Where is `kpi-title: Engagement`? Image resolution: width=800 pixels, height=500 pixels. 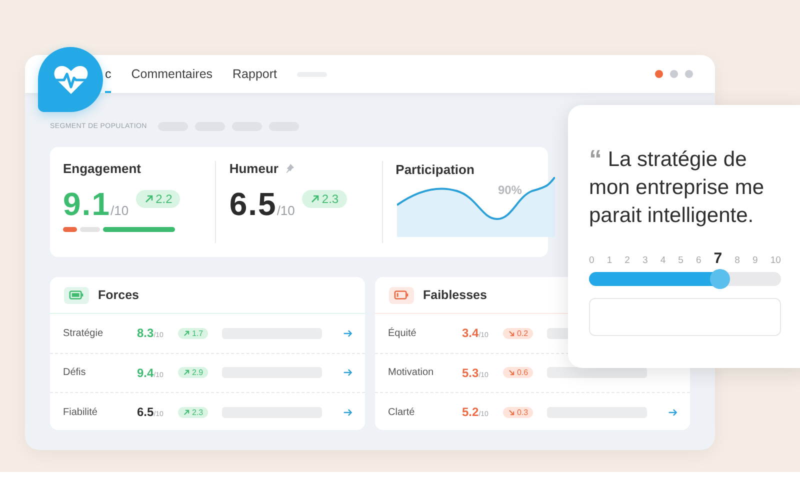 kpi-title: Engagement is located at coordinates (102, 168).